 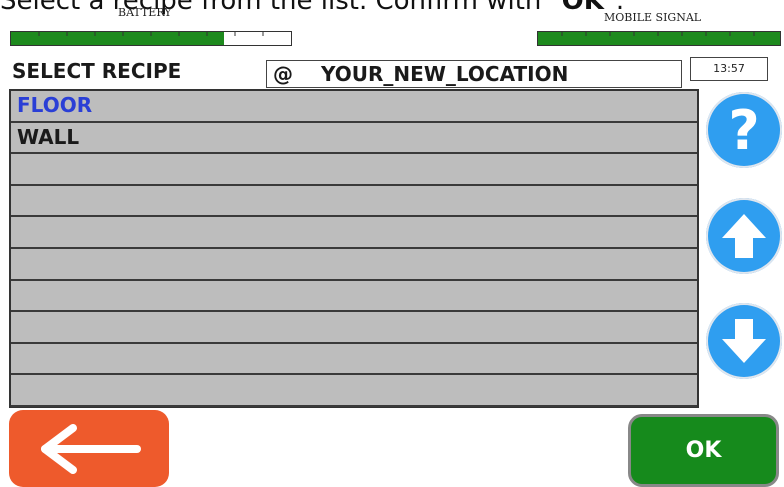 I want to click on scroll-down-button, so click(x=744, y=341).